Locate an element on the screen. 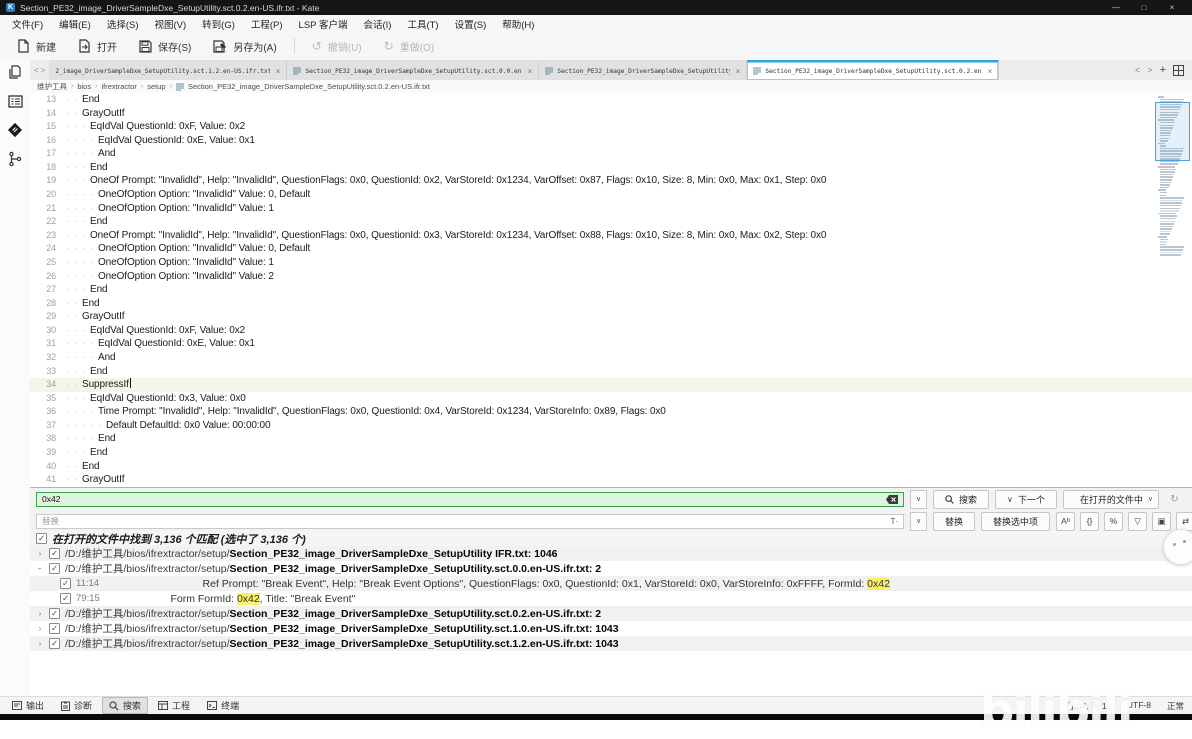 This screenshot has width=1192, height=739. editor-line: 15 · · · EqIdVal QuestionId: 0xF, Value: 0x2 is located at coordinates (611, 127).